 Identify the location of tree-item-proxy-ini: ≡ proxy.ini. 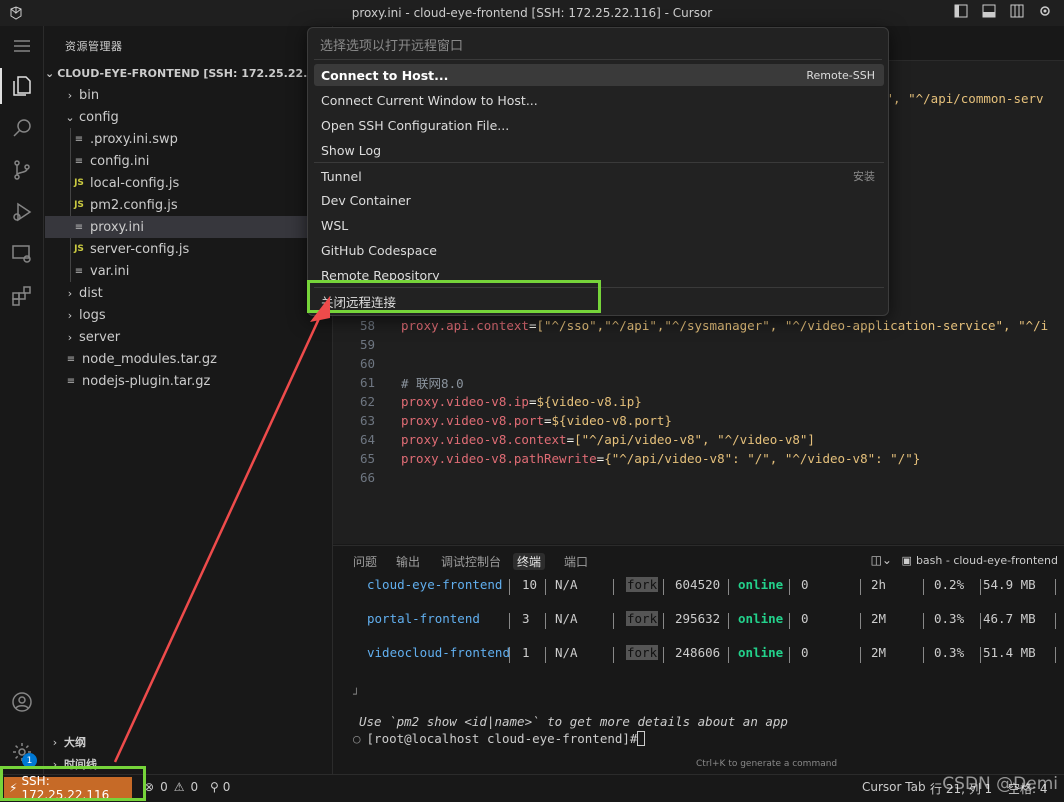
(189, 227).